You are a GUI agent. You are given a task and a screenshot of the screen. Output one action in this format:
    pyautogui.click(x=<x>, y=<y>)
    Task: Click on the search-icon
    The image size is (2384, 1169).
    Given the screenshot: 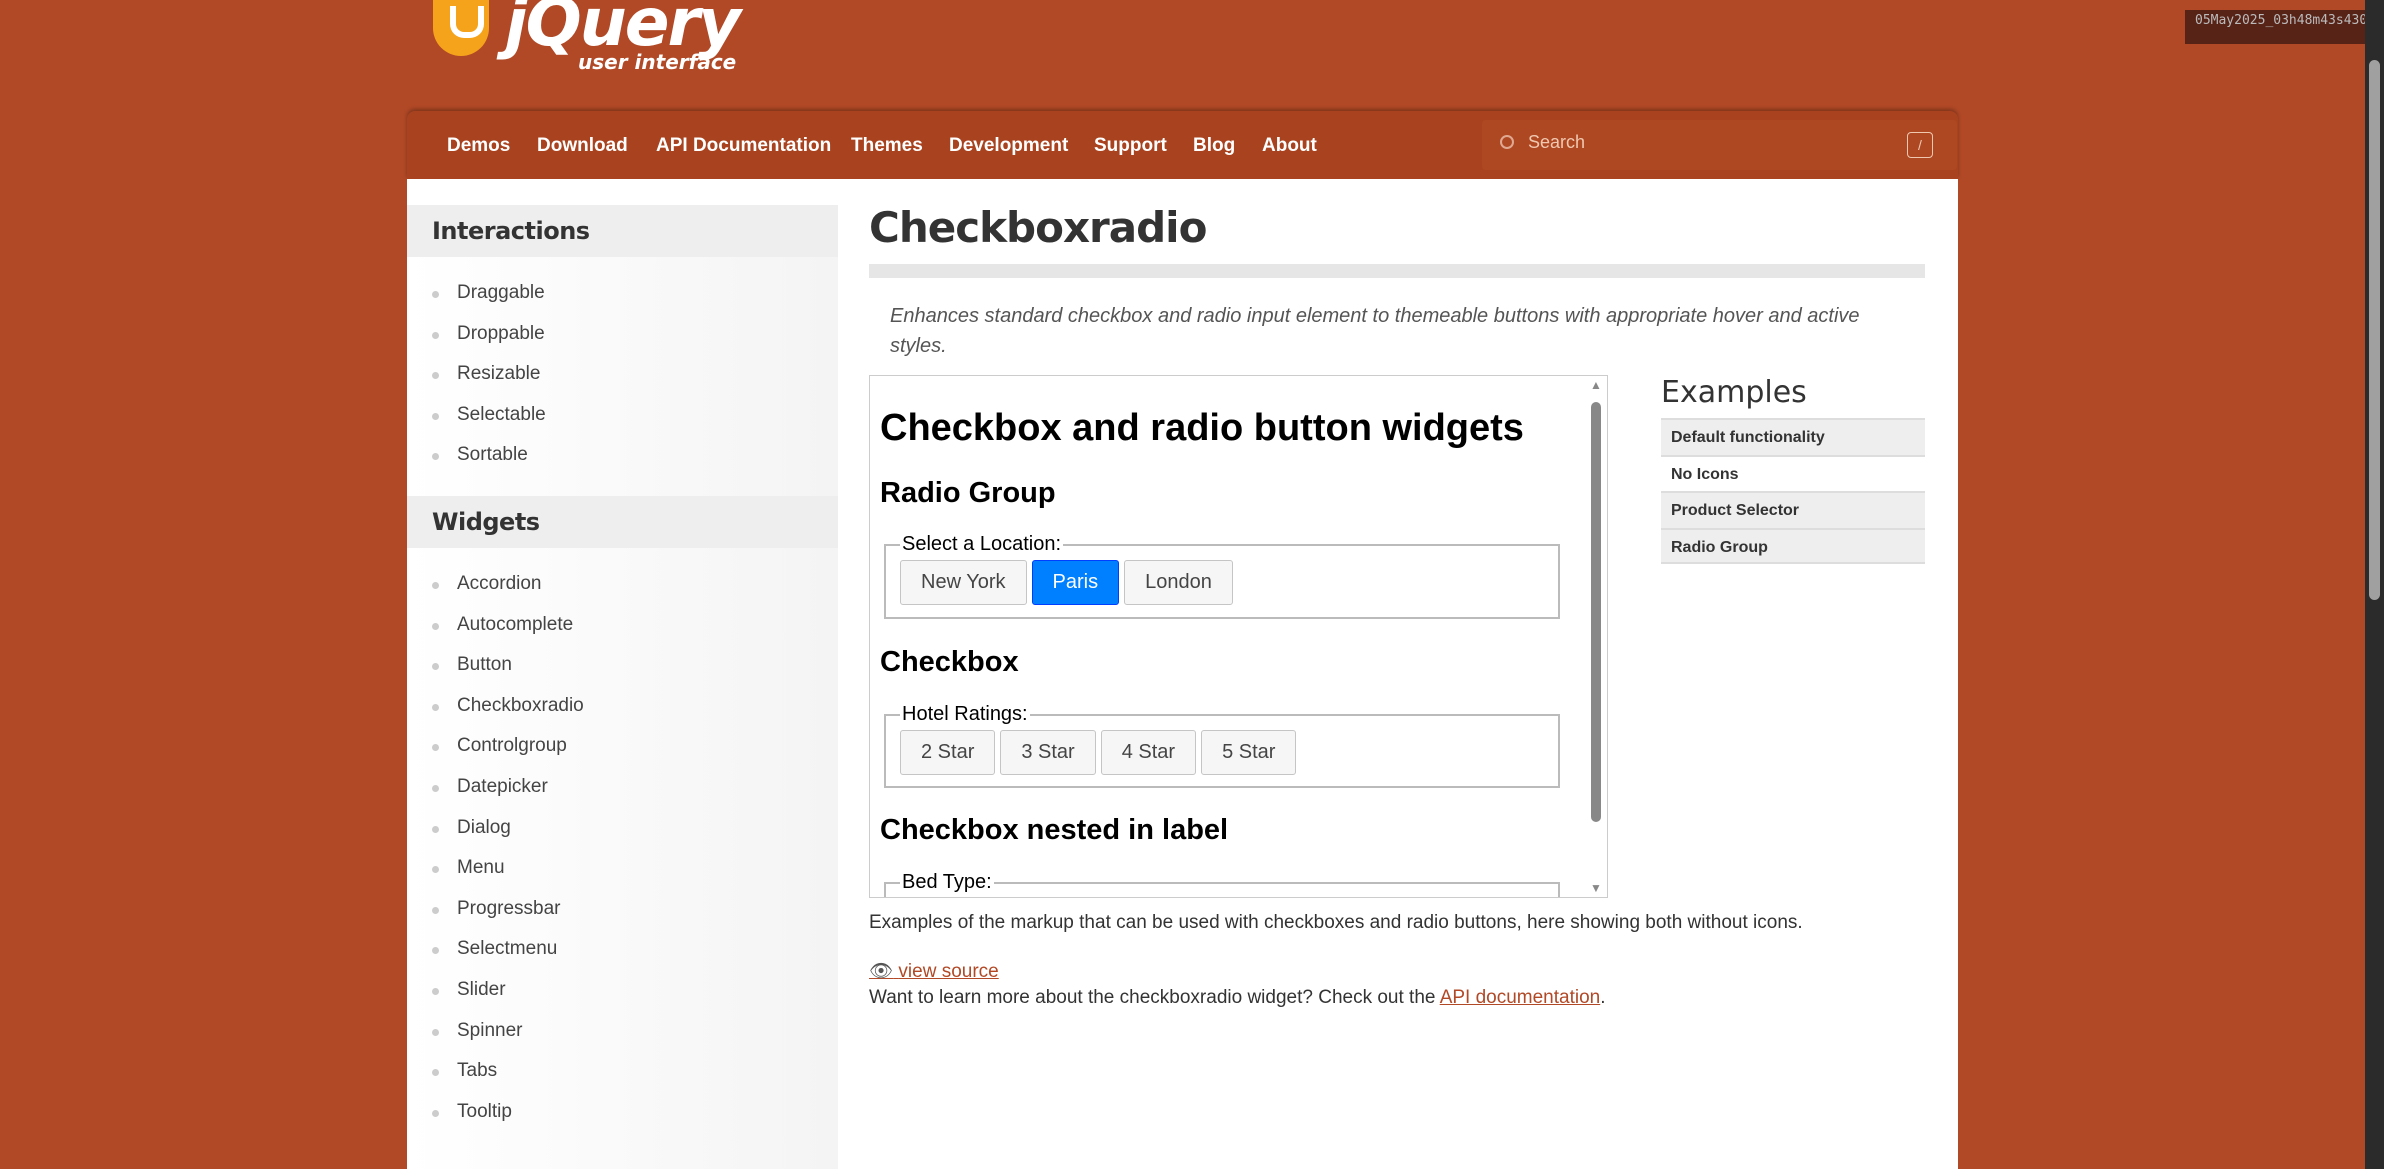 What is the action you would take?
    pyautogui.click(x=1507, y=142)
    